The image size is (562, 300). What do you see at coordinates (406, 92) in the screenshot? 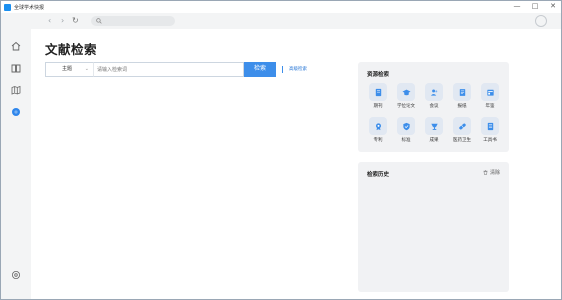
I see `graduation-cap-icon` at bounding box center [406, 92].